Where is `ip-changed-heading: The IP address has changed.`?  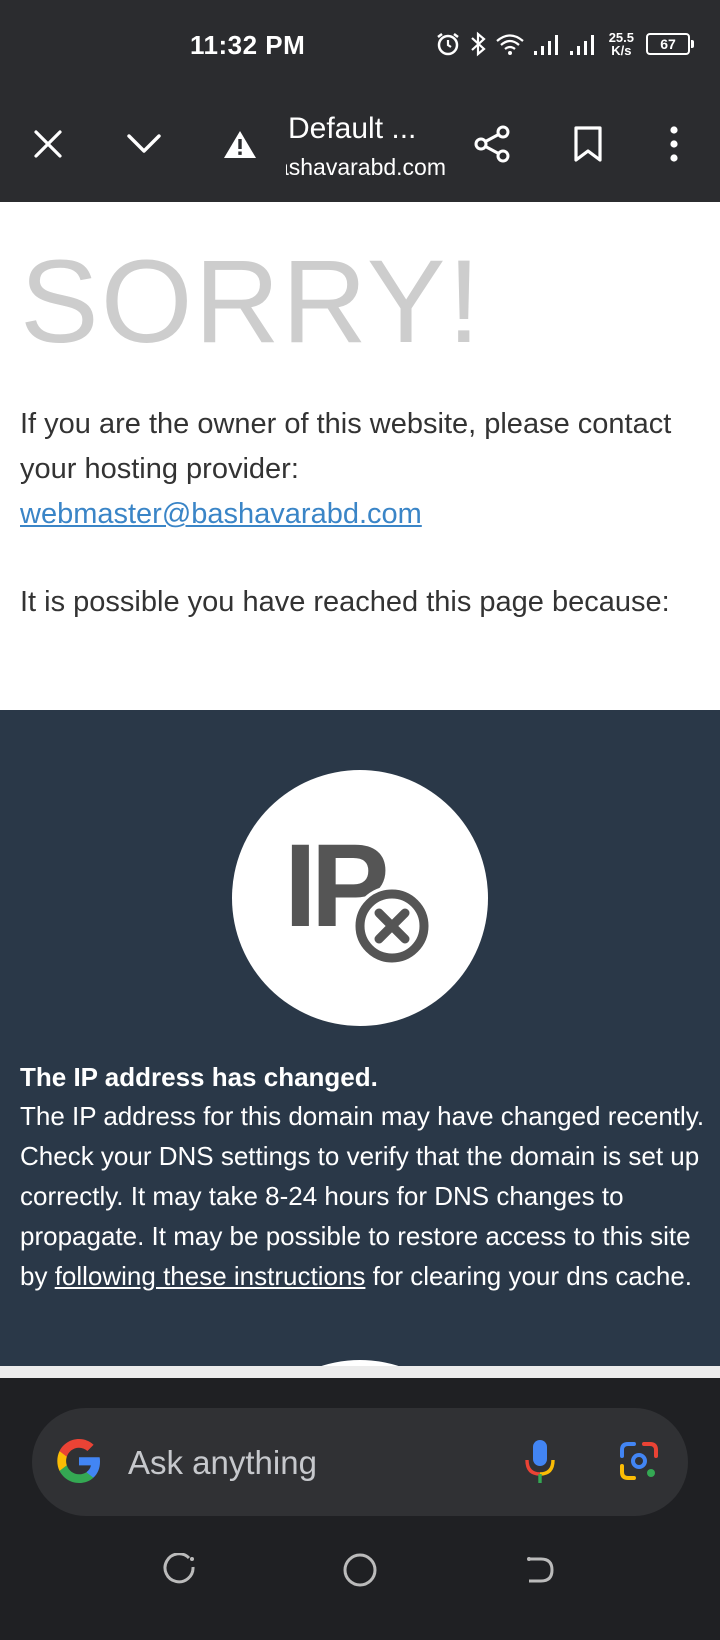 ip-changed-heading: The IP address has changed. is located at coordinates (199, 1077).